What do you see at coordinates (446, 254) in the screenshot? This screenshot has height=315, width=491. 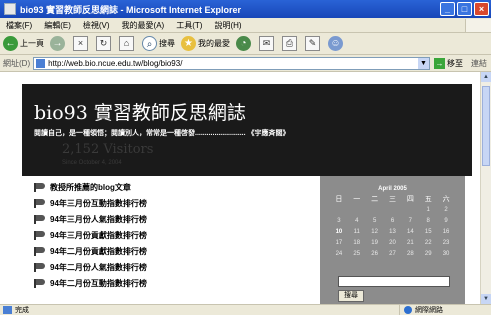 I see `calendar-day: 30` at bounding box center [446, 254].